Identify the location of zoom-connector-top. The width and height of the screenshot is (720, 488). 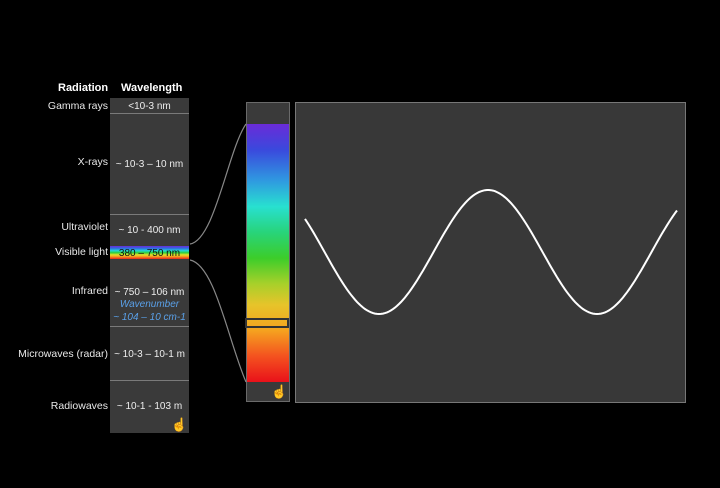
(218, 184).